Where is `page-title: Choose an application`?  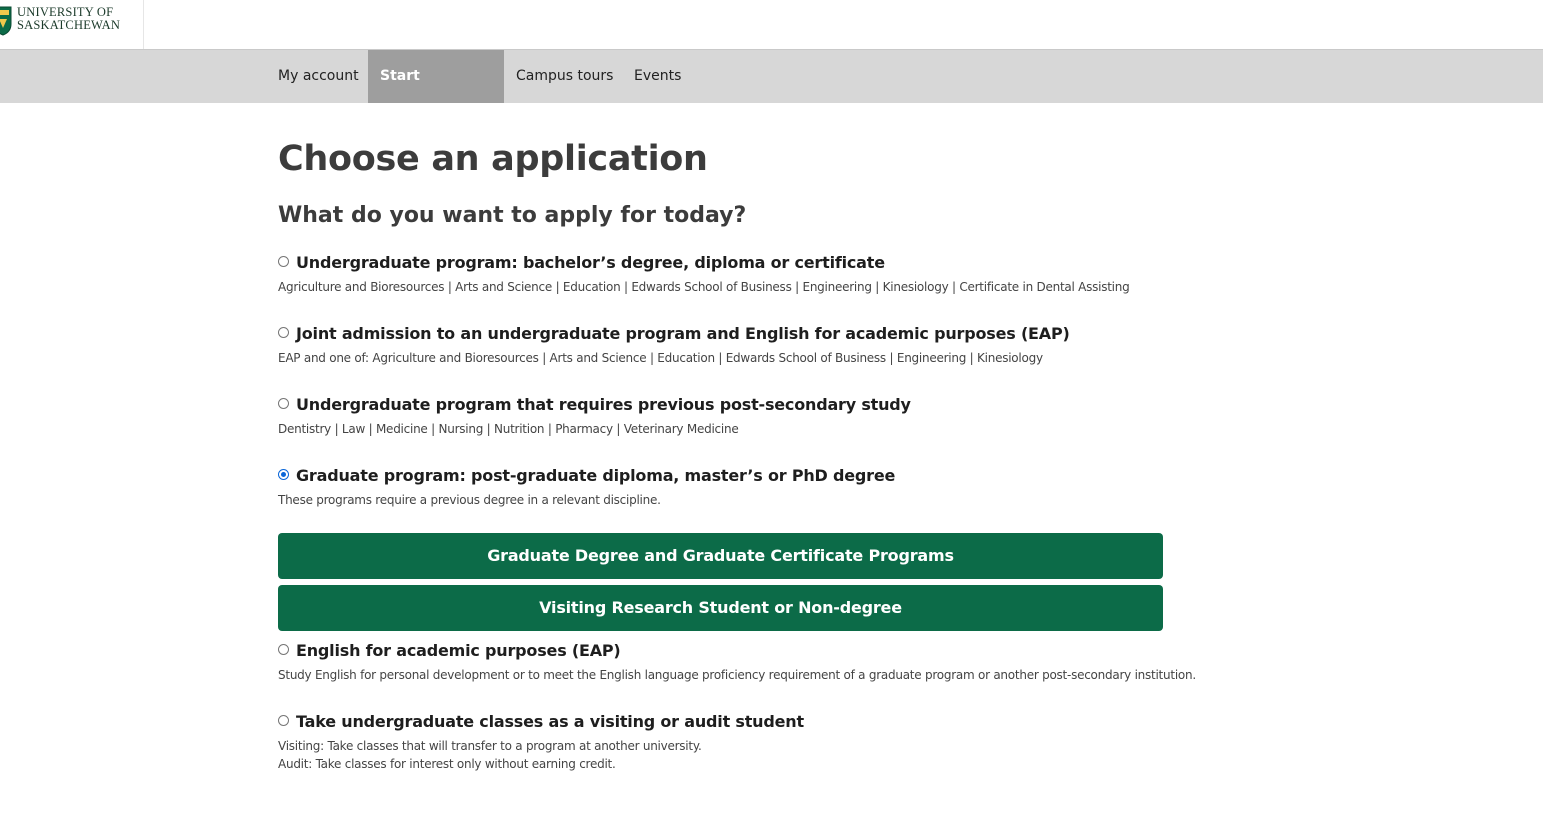
page-title: Choose an application is located at coordinates (493, 159).